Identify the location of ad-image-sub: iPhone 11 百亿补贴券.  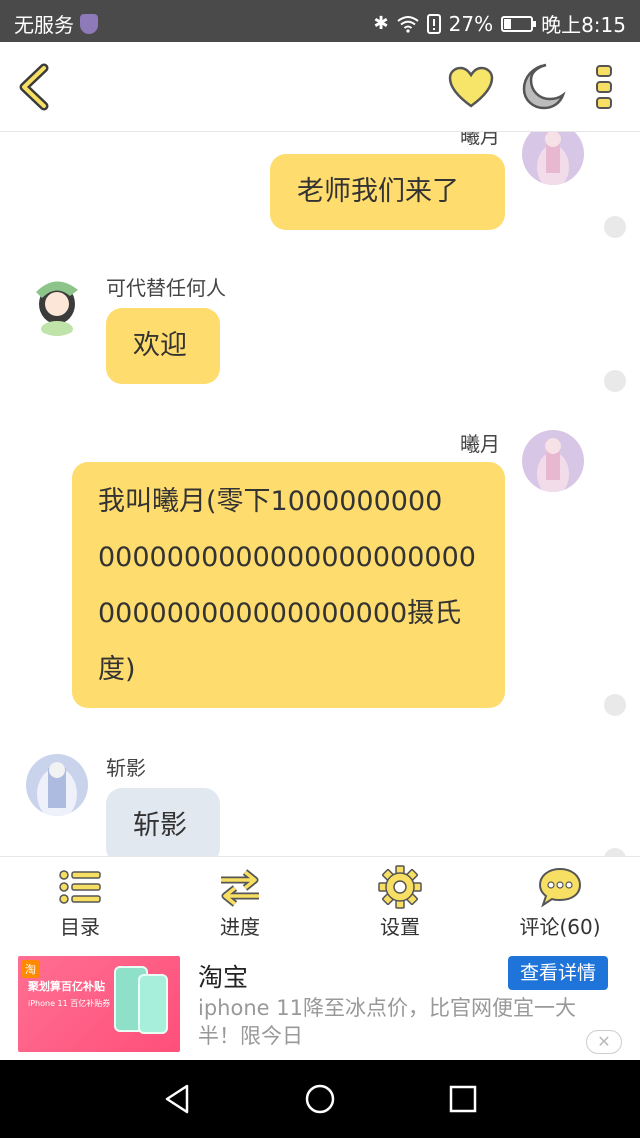
(69, 1003).